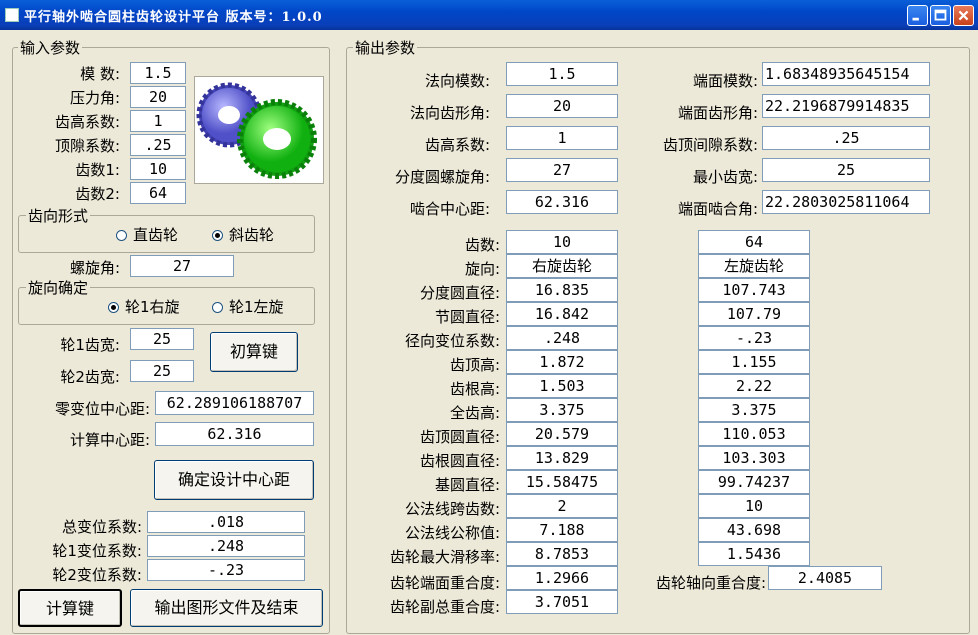  Describe the element at coordinates (70, 608) in the screenshot. I see `calculate-button: 计算键` at that location.